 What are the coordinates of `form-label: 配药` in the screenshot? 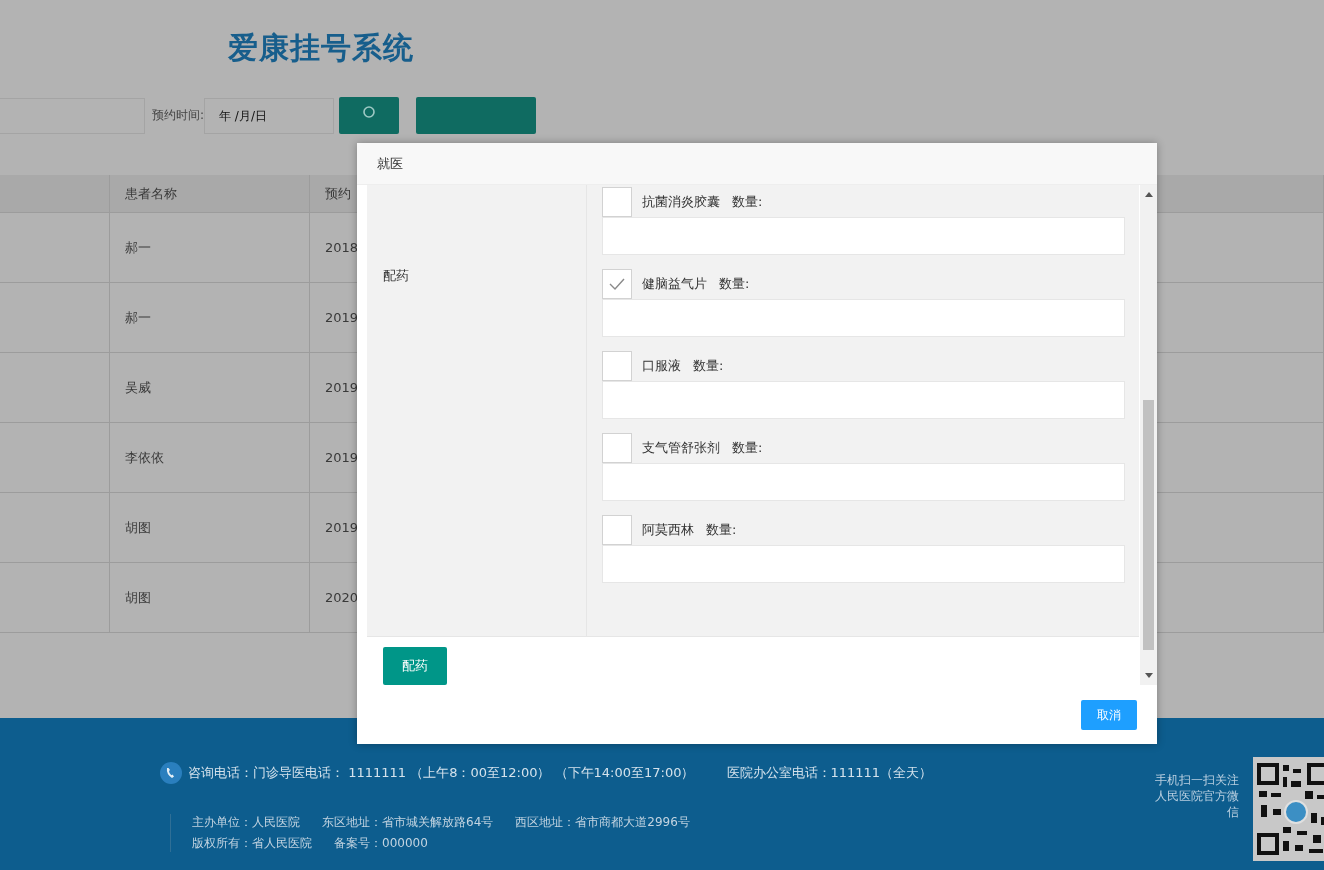 It's located at (396, 275).